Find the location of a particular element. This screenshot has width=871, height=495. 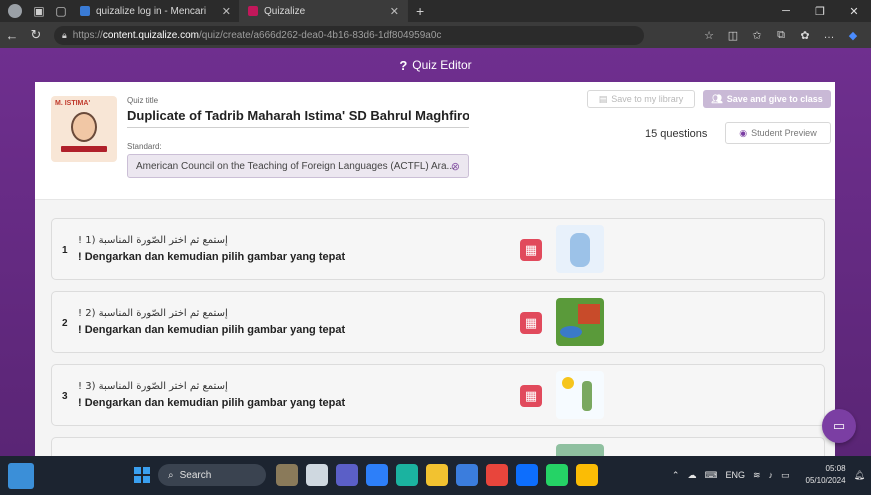

wifi-icon: ≋ is located at coordinates (757, 475).